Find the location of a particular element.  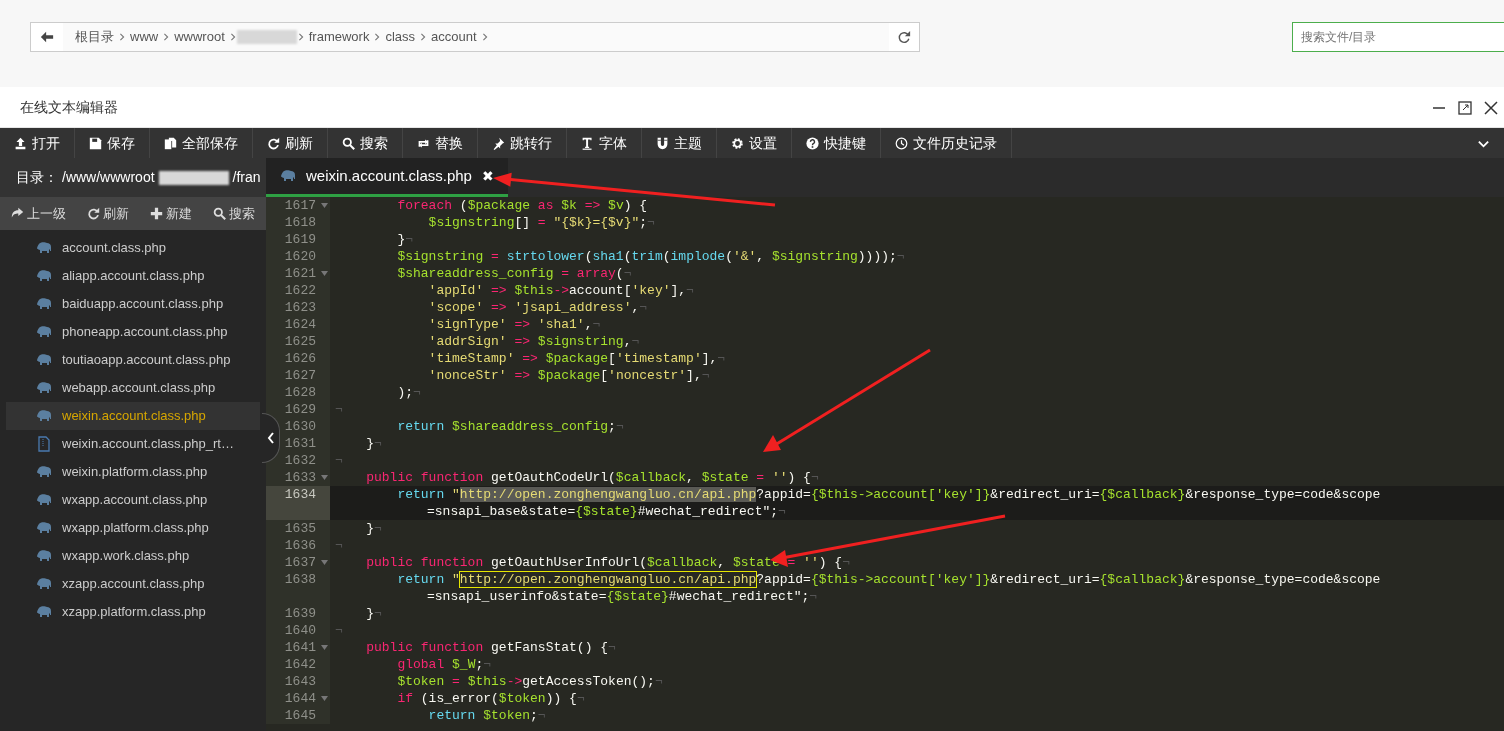

maximize-icon is located at coordinates (1465, 107).